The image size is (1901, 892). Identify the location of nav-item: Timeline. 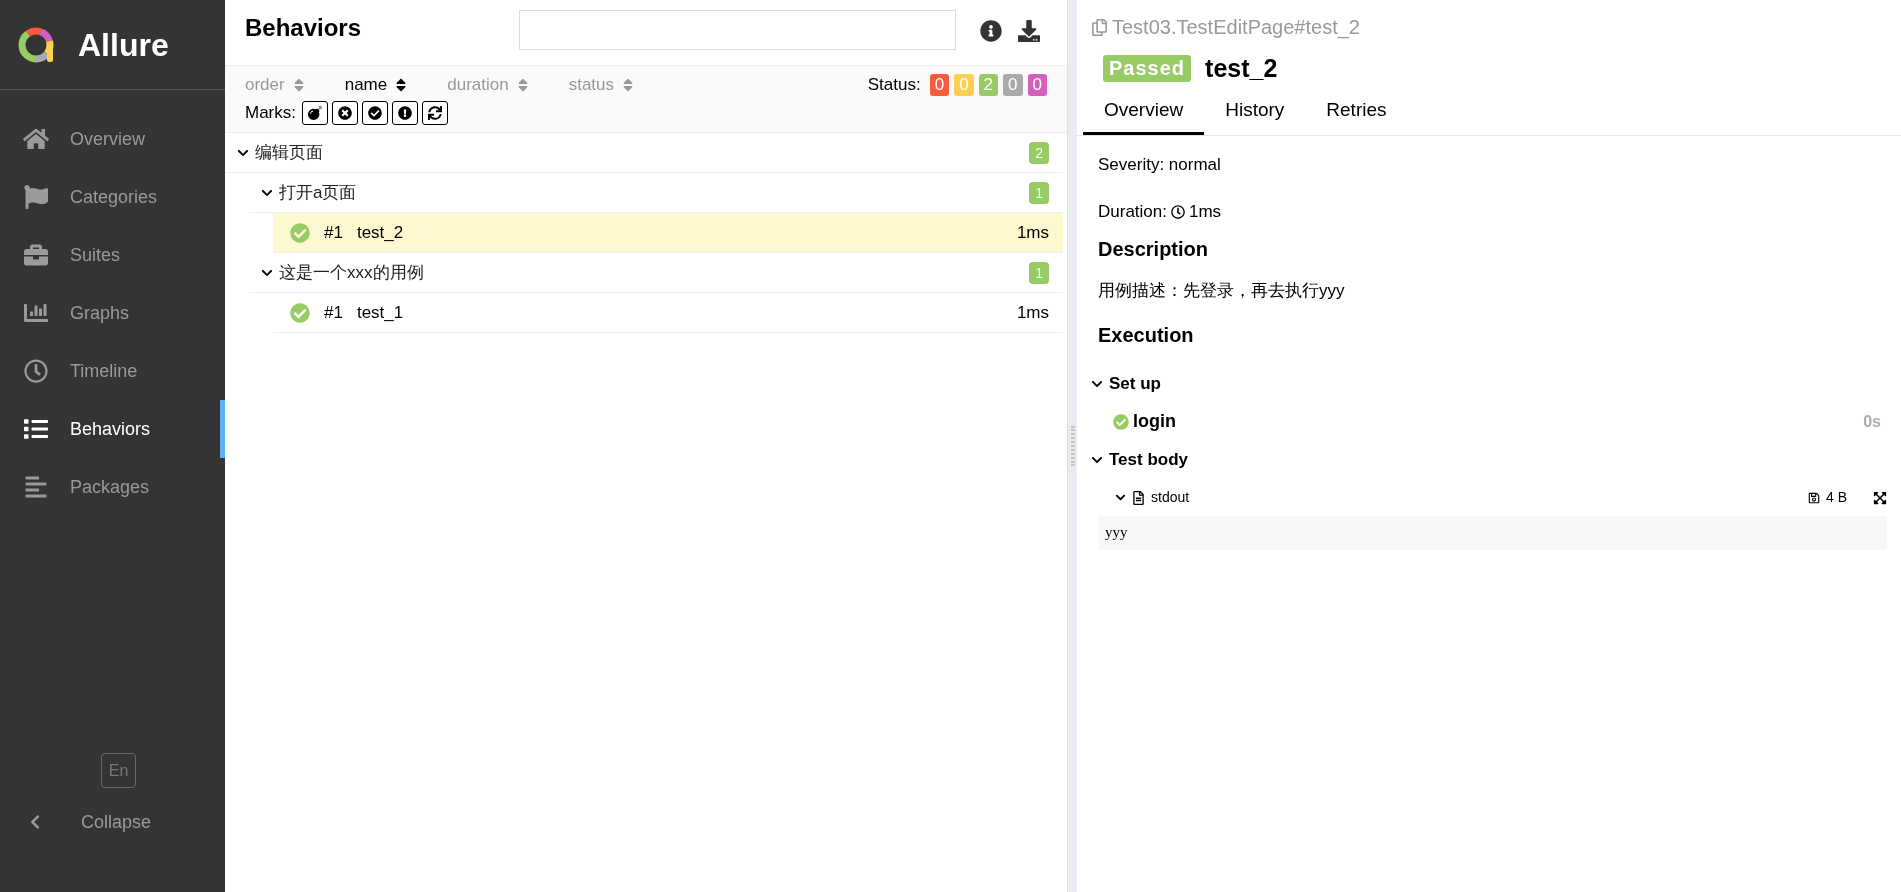
(112, 371).